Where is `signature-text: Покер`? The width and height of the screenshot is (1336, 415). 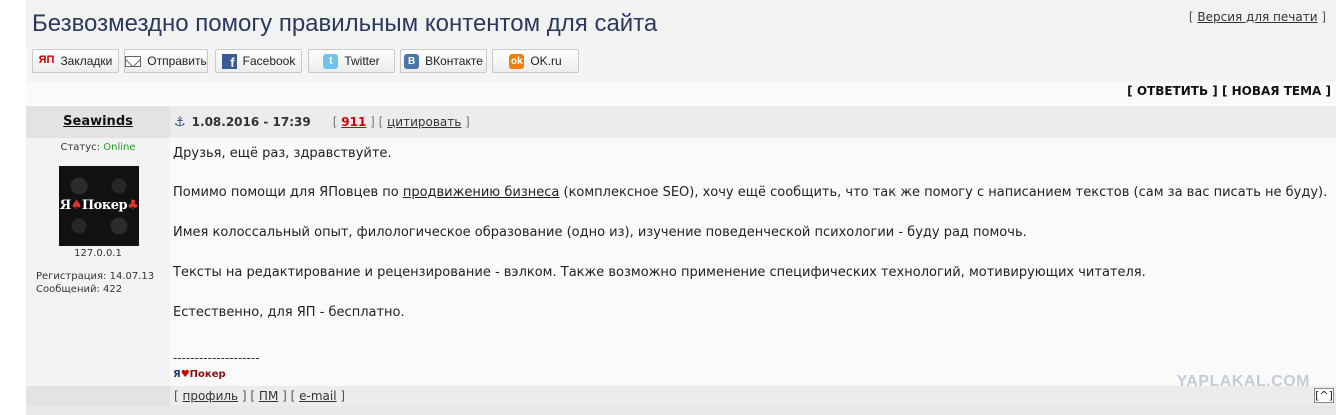 signature-text: Покер is located at coordinates (207, 374).